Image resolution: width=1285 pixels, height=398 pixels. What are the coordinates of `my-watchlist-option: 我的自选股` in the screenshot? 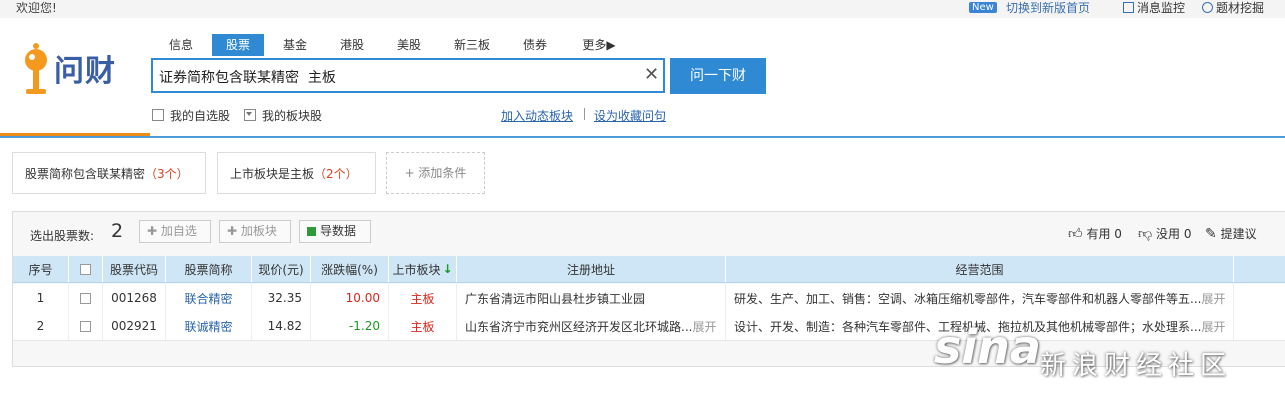 It's located at (191, 115).